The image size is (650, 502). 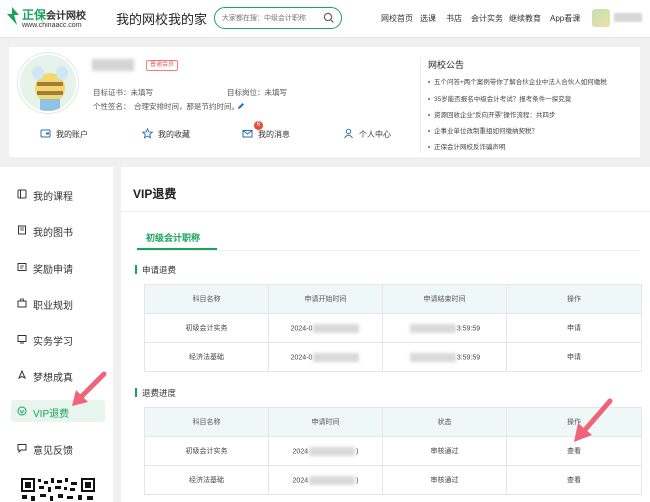 What do you see at coordinates (22, 411) in the screenshot?
I see `vip-icon` at bounding box center [22, 411].